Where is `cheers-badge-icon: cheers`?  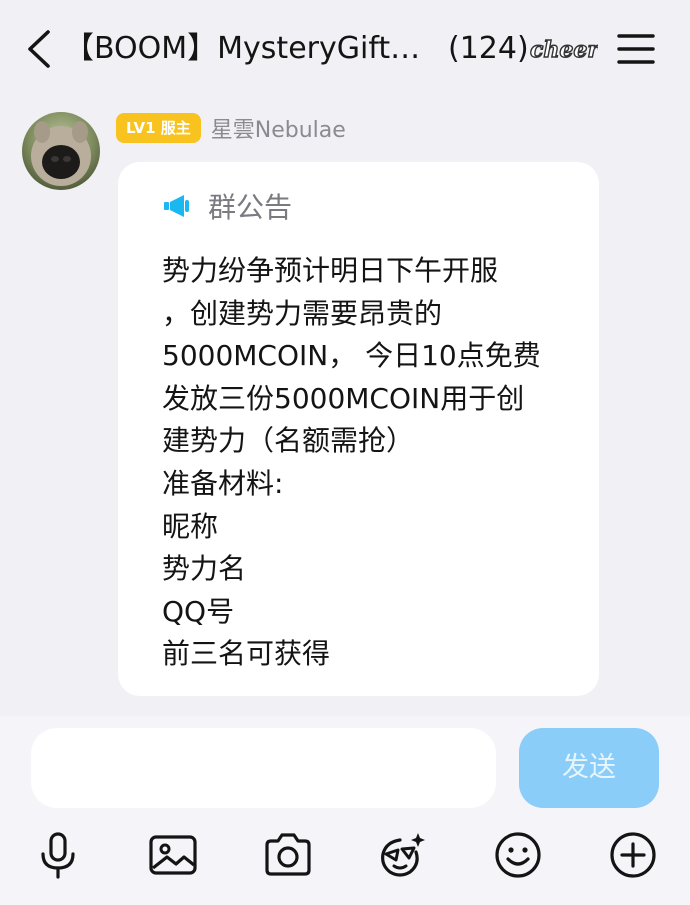
cheers-badge-icon: cheers is located at coordinates (563, 49).